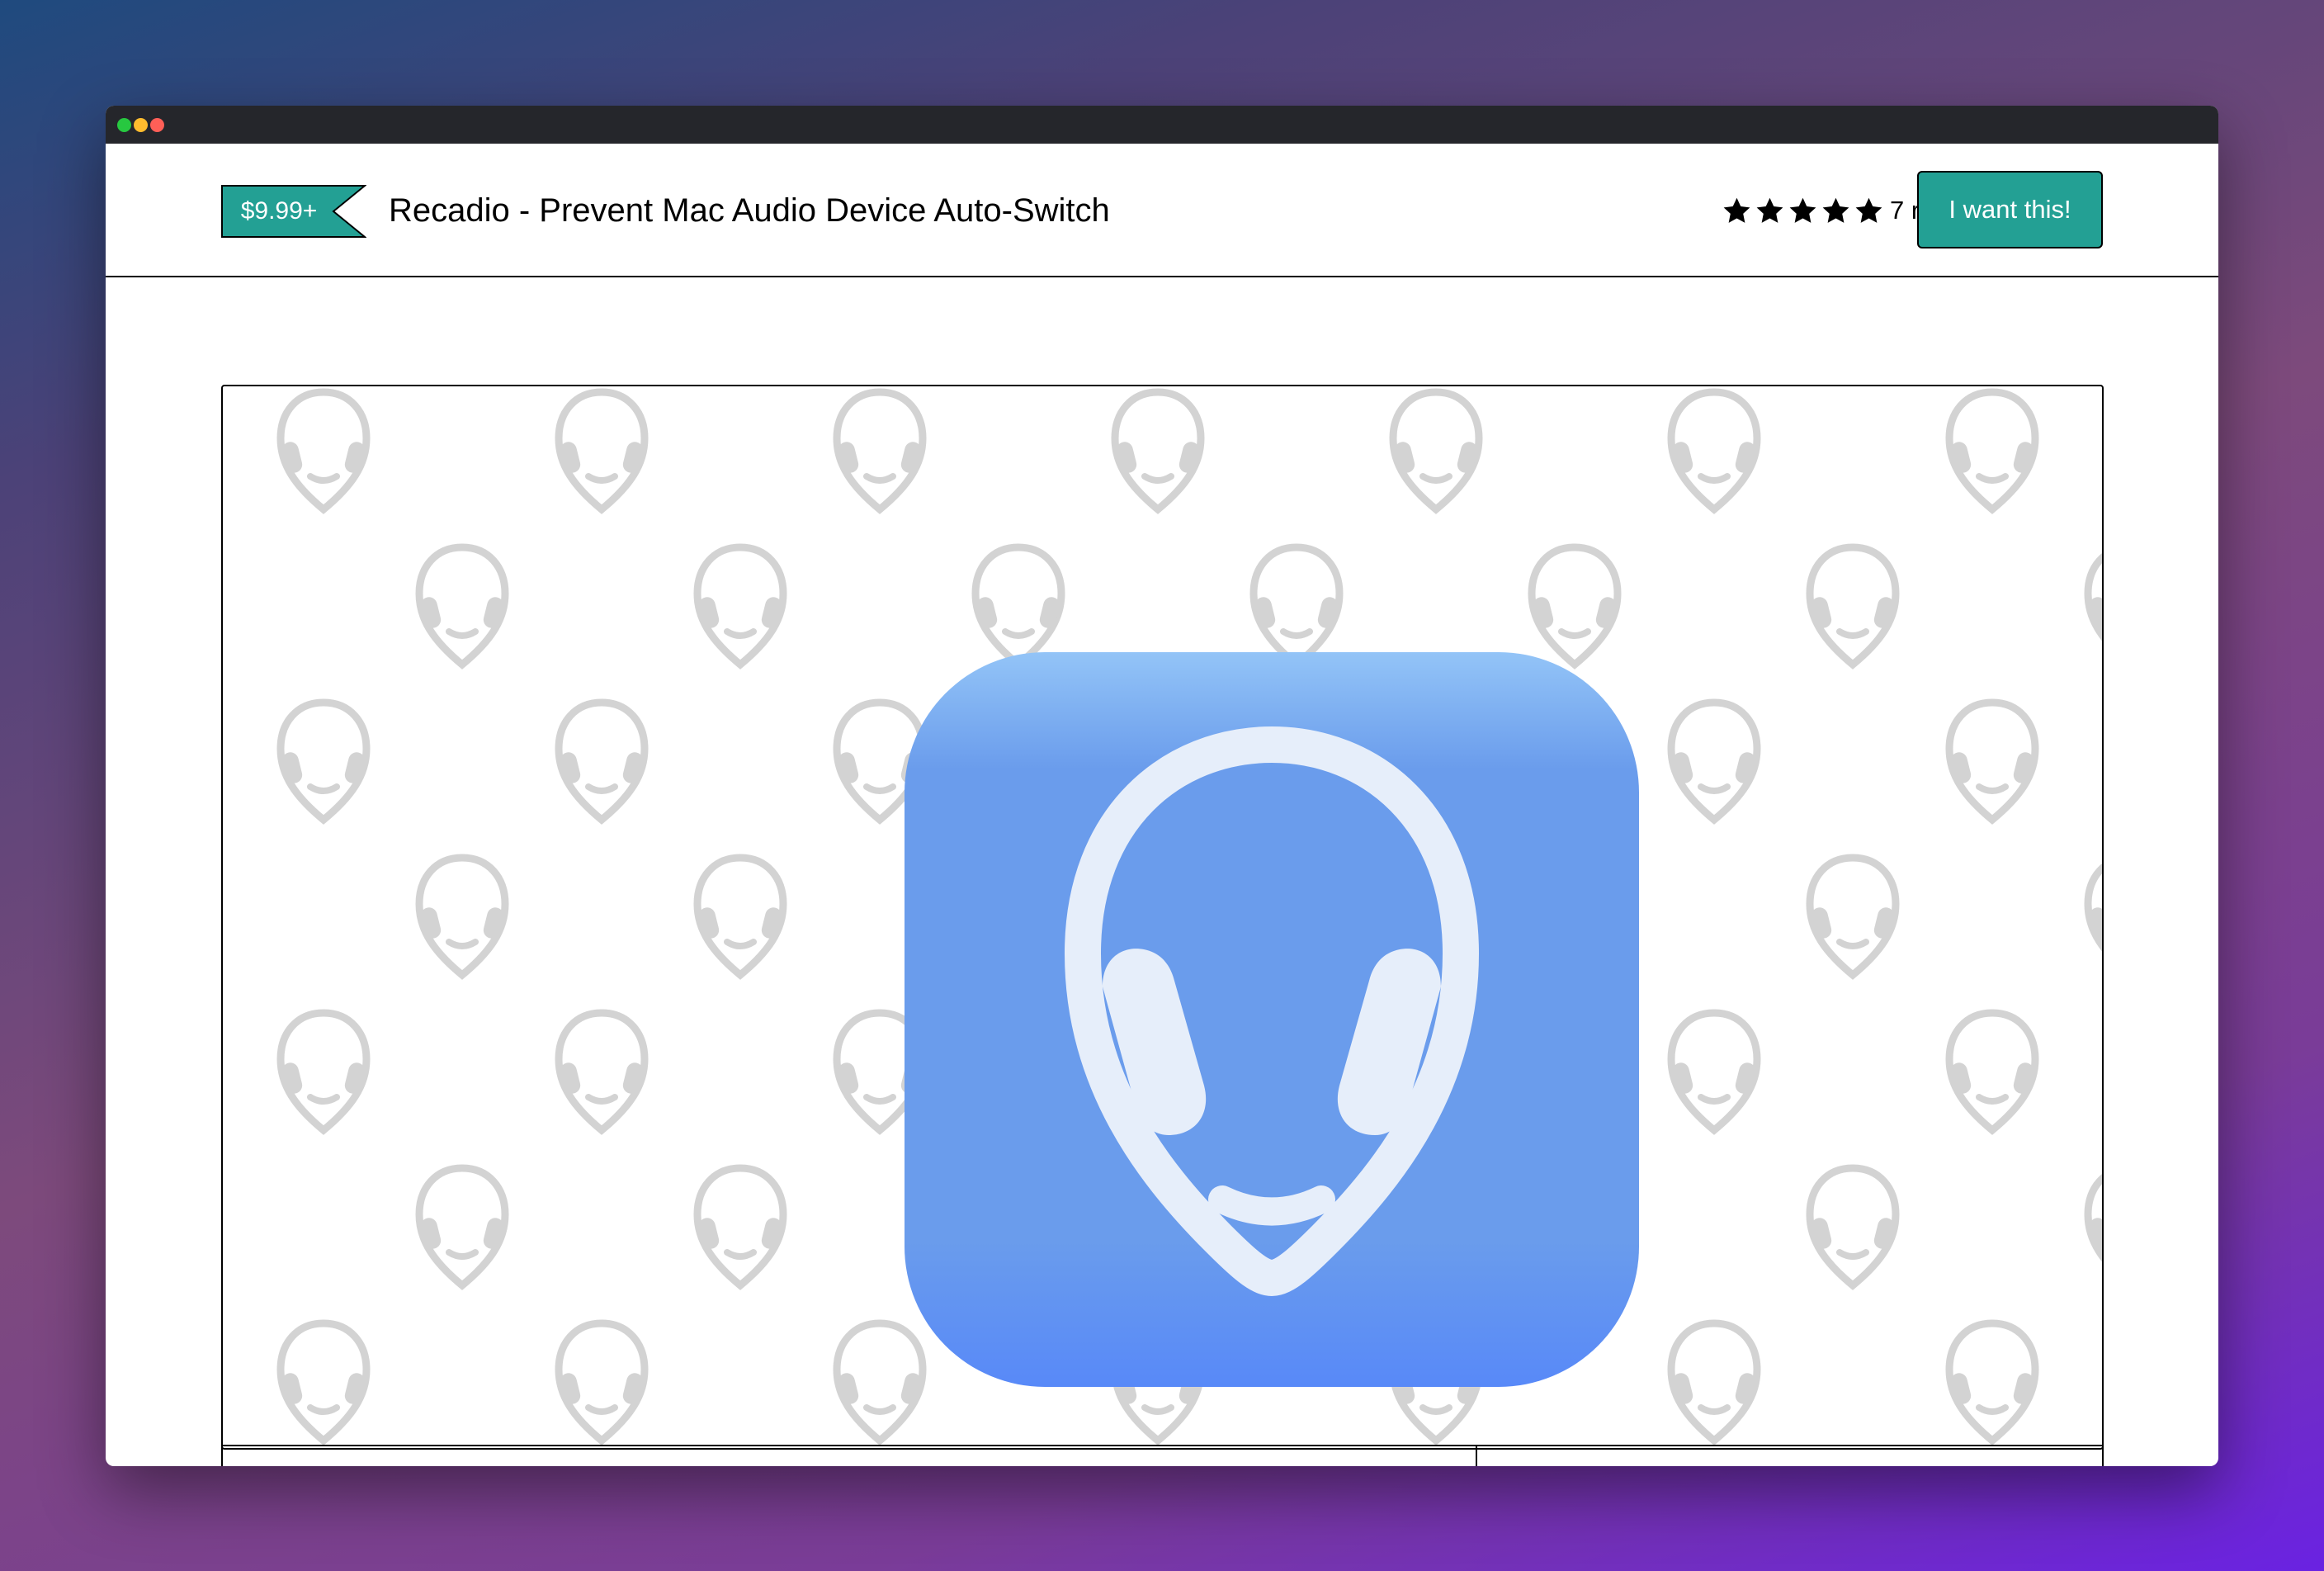  Describe the element at coordinates (141, 125) in the screenshot. I see `window-minimize-button` at that location.